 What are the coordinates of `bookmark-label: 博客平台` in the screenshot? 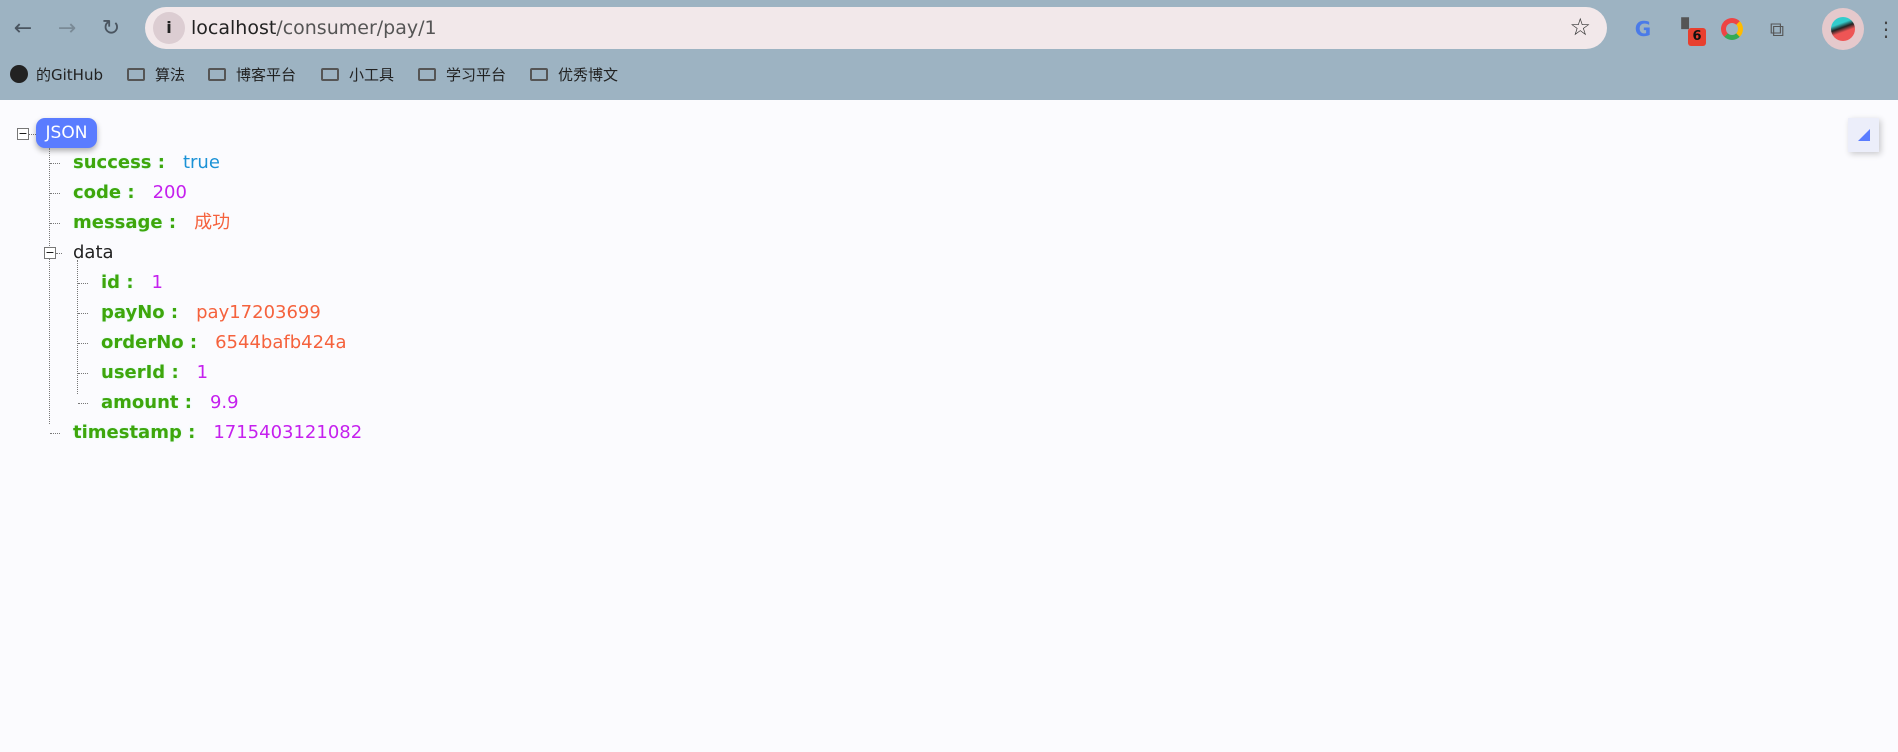 It's located at (266, 75).